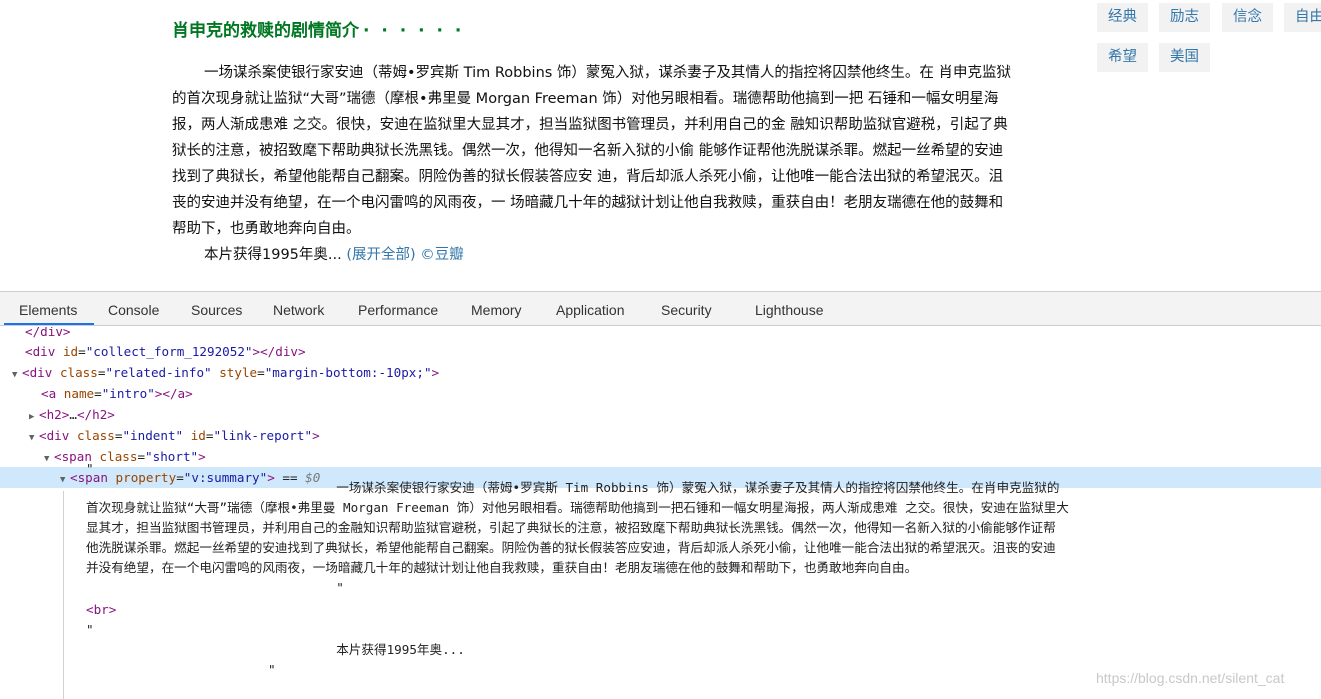  I want to click on tab-console: Console, so click(133, 309).